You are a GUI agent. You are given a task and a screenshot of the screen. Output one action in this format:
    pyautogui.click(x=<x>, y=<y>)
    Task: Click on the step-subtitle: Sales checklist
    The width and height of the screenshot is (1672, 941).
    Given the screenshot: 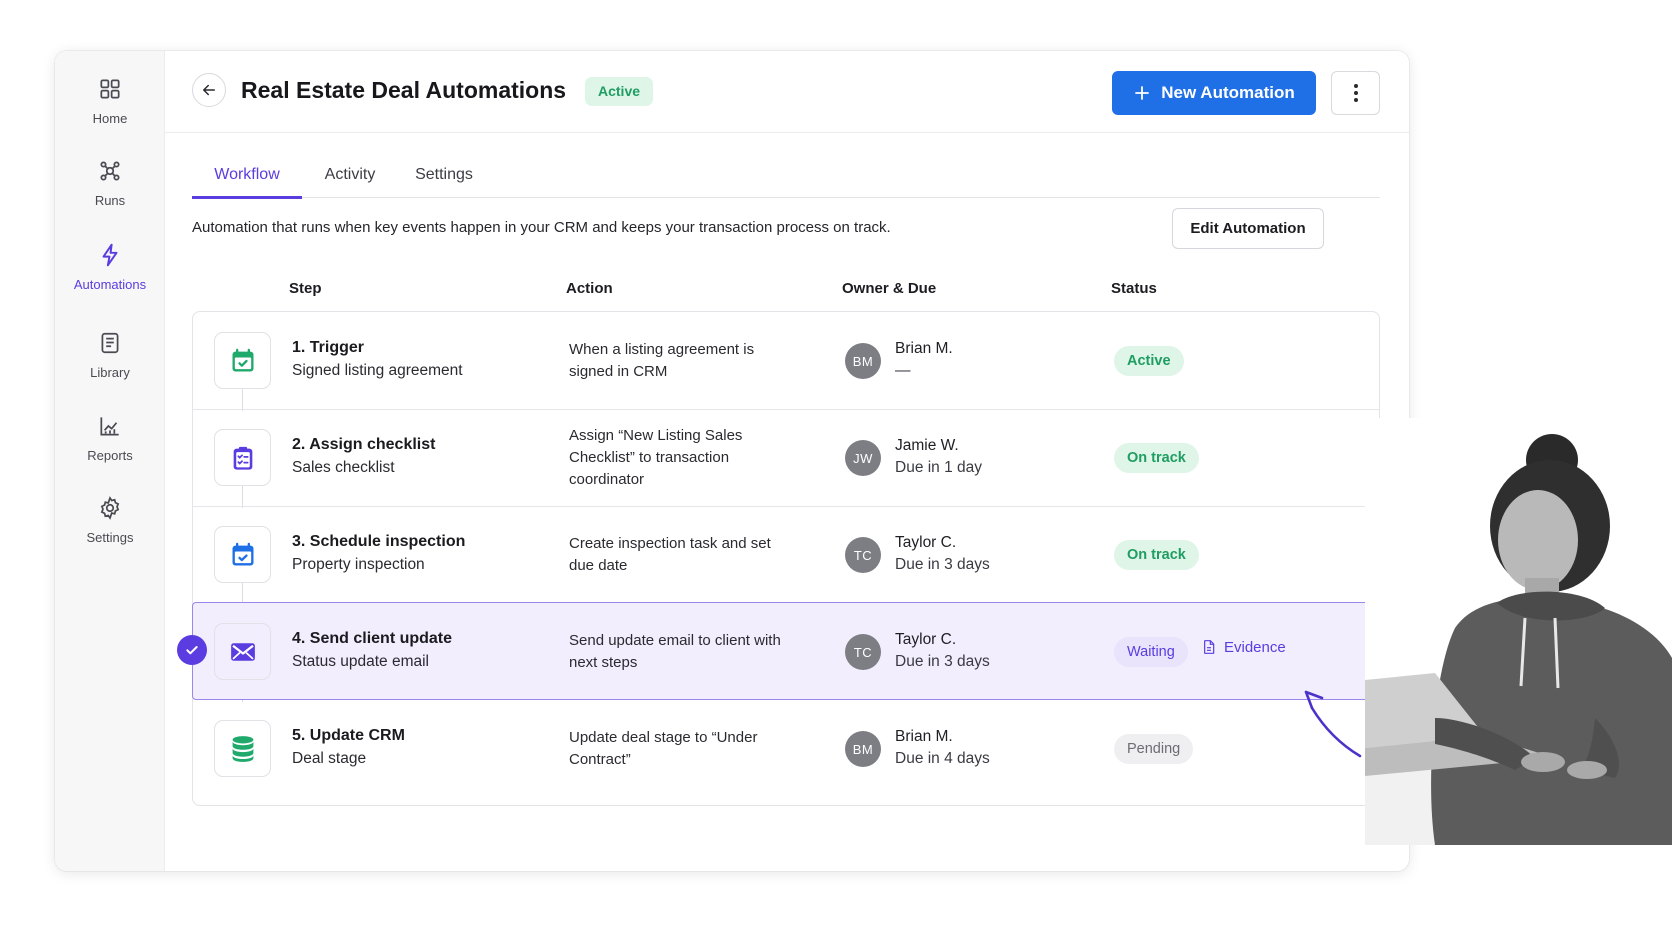 What is the action you would take?
    pyautogui.click(x=343, y=467)
    